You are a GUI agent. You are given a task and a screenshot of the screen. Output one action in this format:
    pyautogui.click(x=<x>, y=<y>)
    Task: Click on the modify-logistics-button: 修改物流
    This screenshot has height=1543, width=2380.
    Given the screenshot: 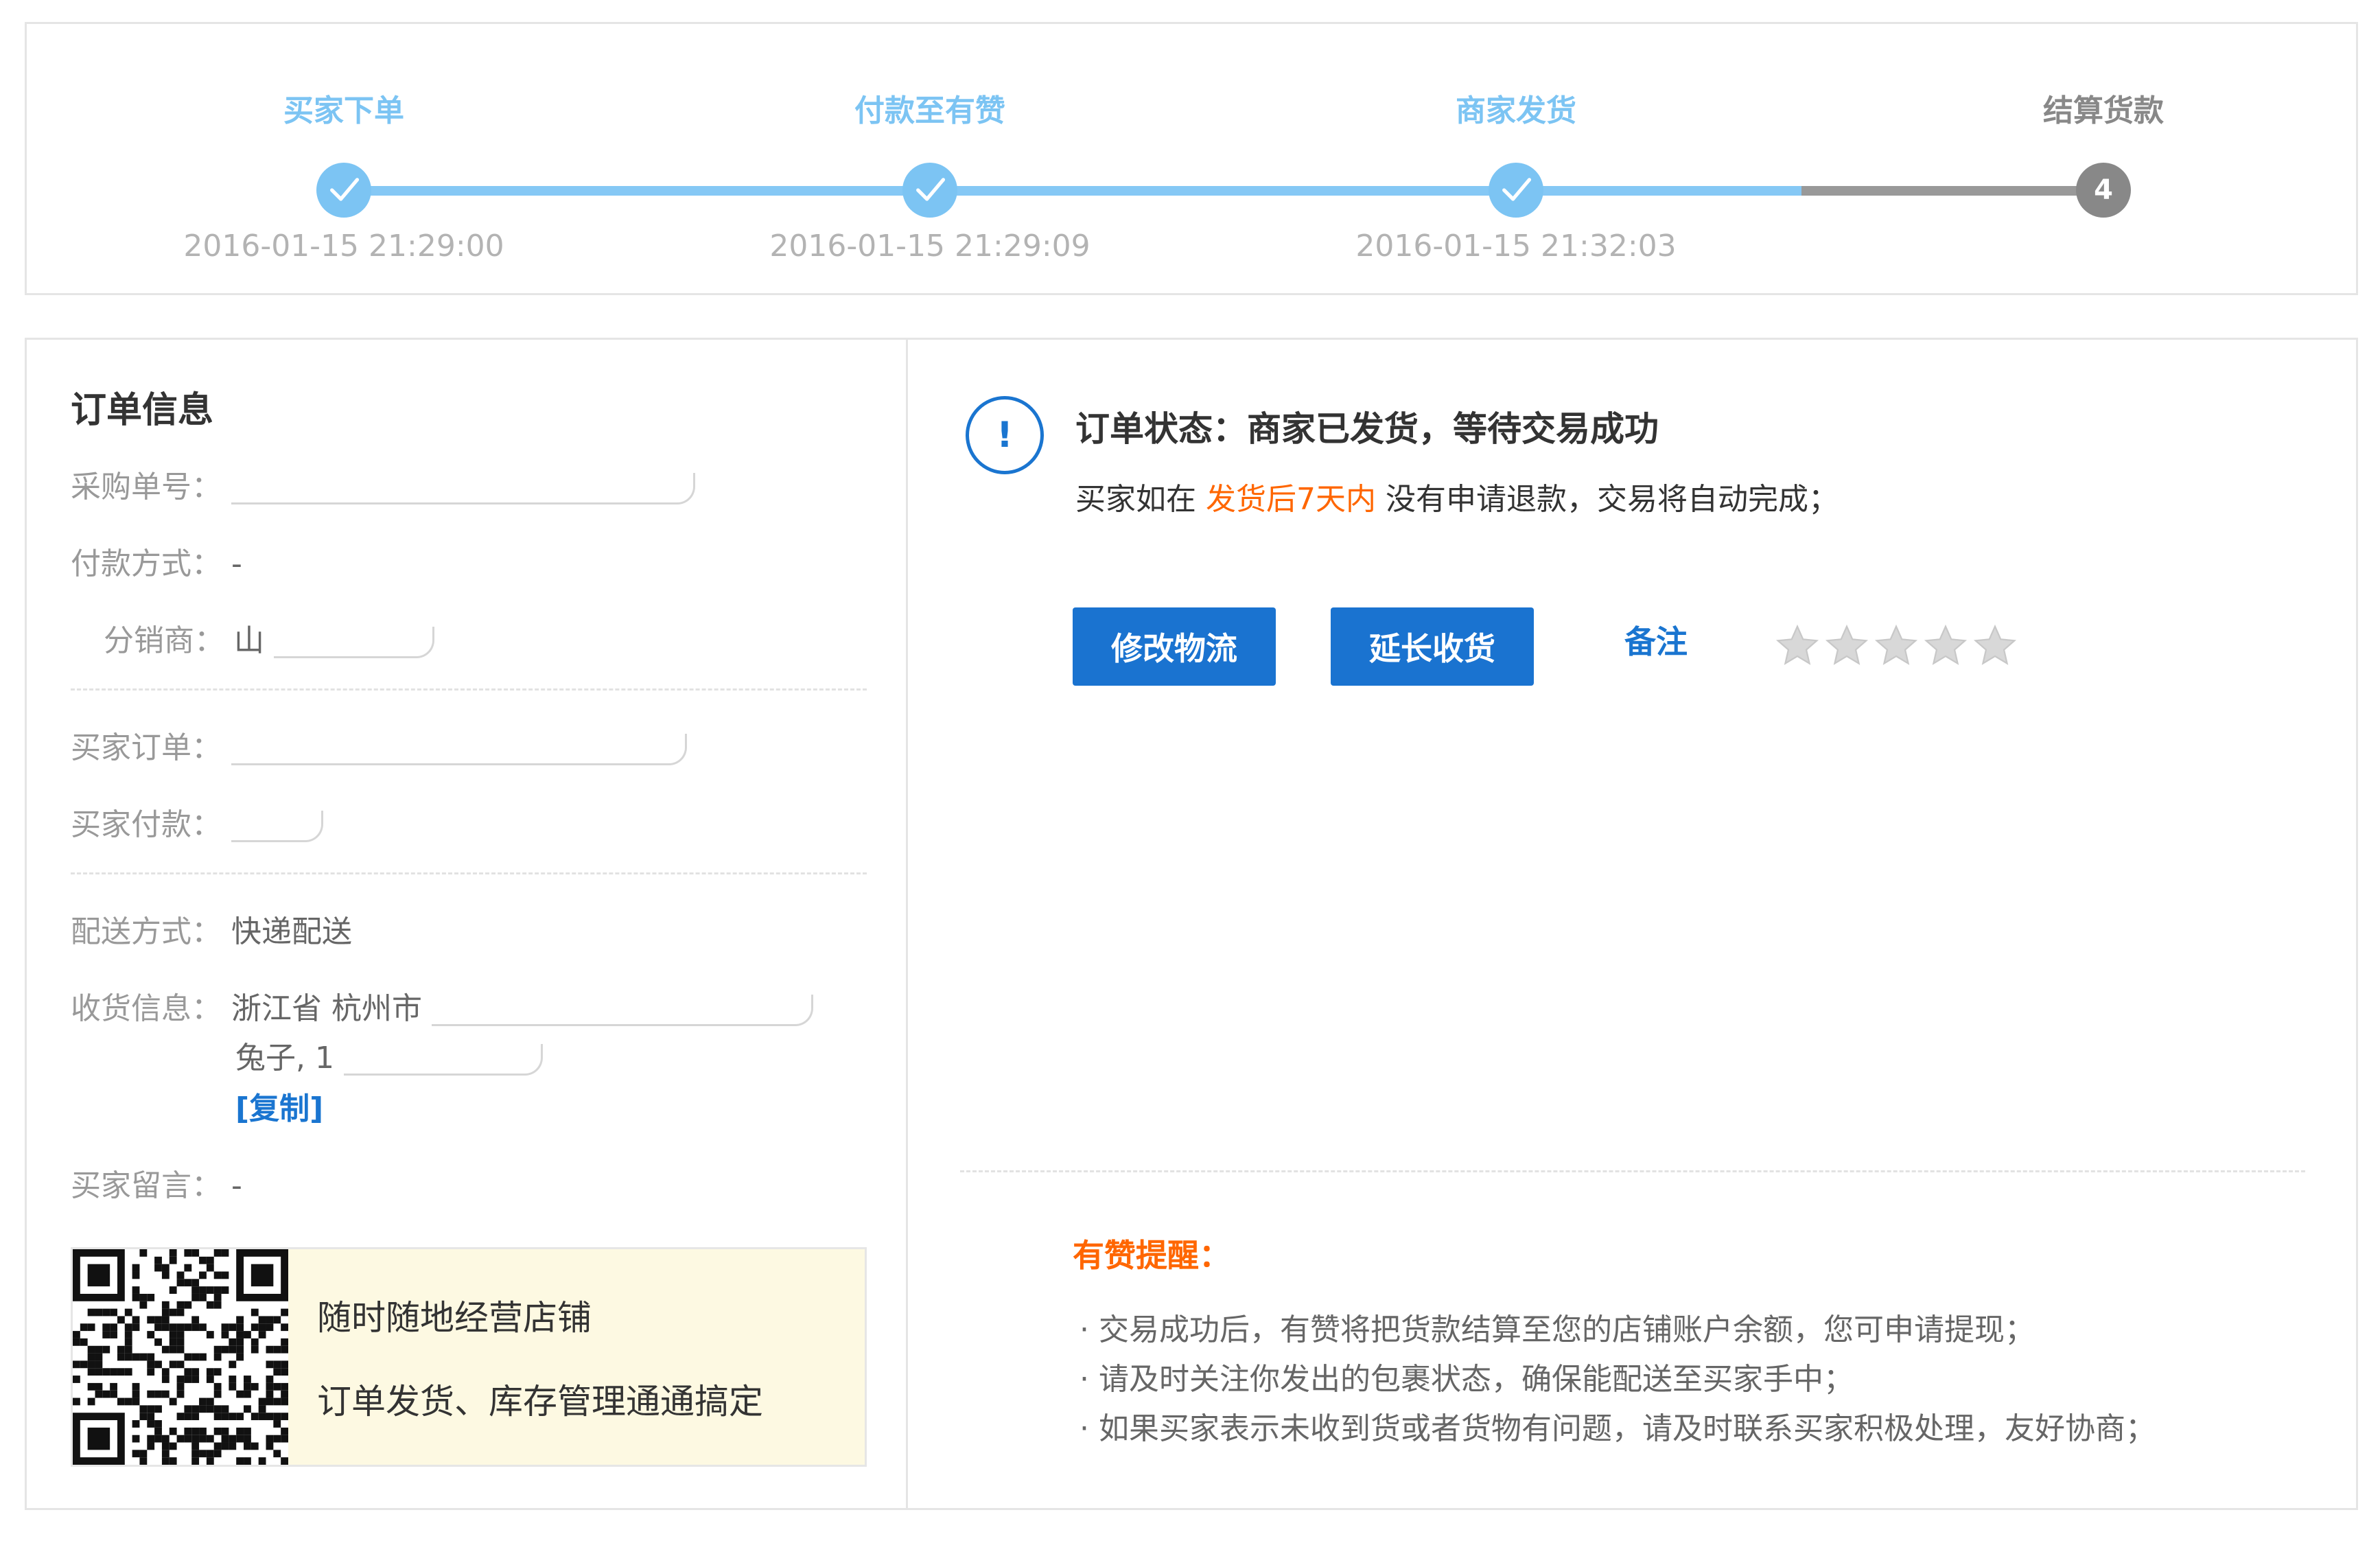 What is the action you would take?
    pyautogui.click(x=1174, y=647)
    